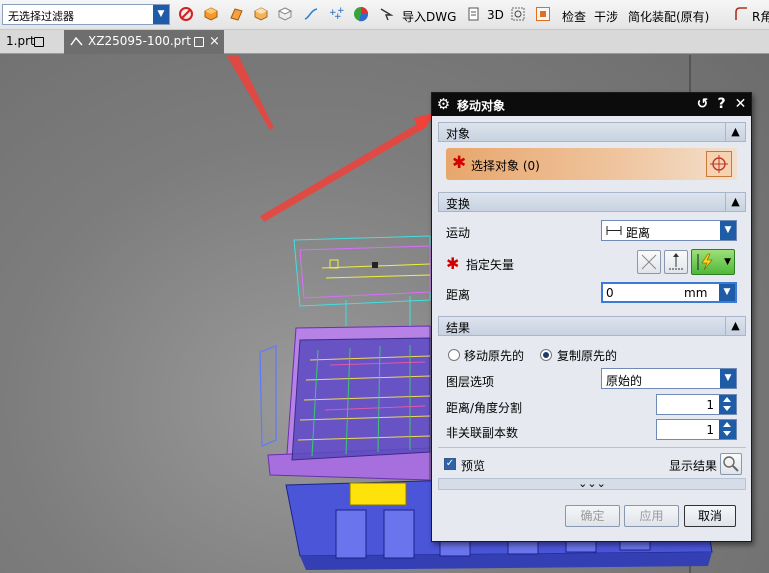 This screenshot has height=573, width=769. I want to click on move-original-label: 移动原先的, so click(494, 355).